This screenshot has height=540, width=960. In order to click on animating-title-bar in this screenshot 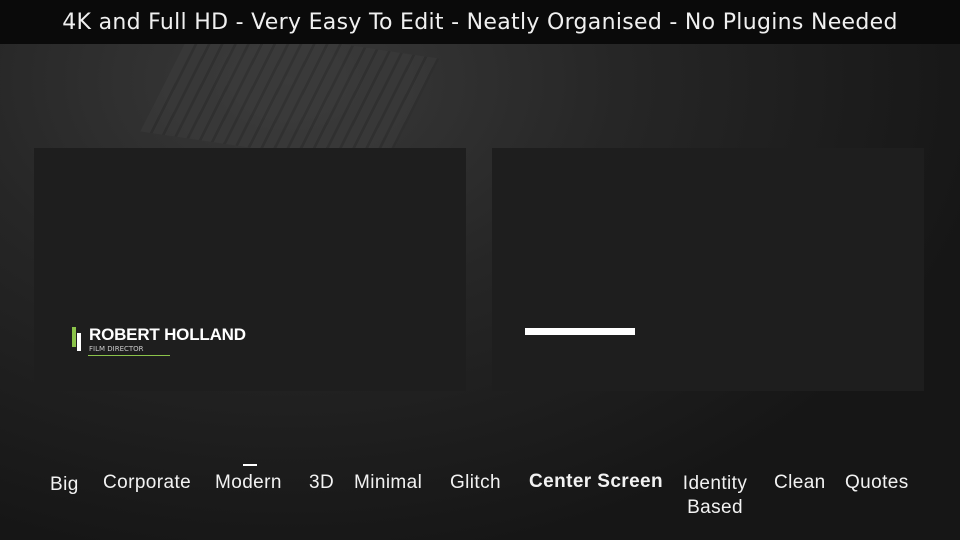, I will do `click(580, 331)`.